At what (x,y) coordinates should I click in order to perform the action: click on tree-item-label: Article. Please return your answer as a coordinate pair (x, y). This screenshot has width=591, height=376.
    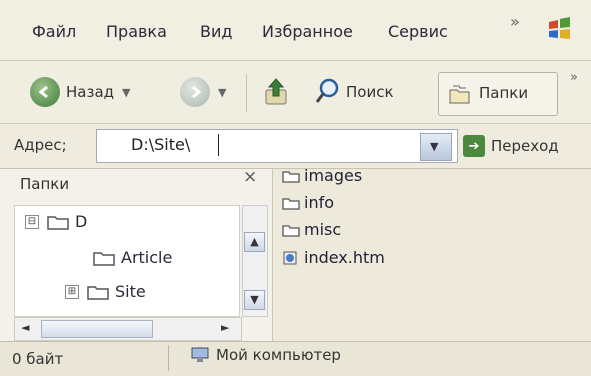
    Looking at the image, I should click on (147, 257).